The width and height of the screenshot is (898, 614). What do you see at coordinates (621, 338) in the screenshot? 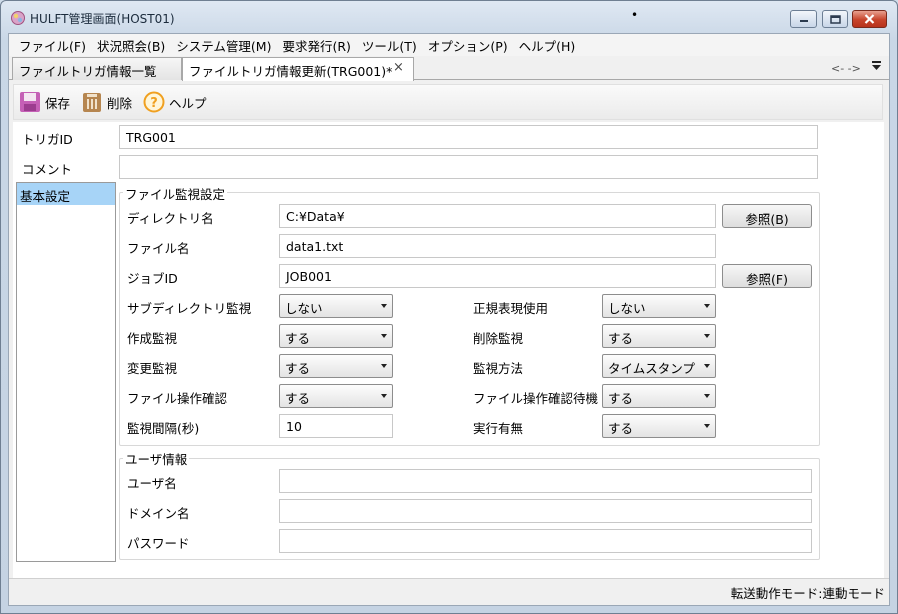
I see `delete-watch-value: する` at bounding box center [621, 338].